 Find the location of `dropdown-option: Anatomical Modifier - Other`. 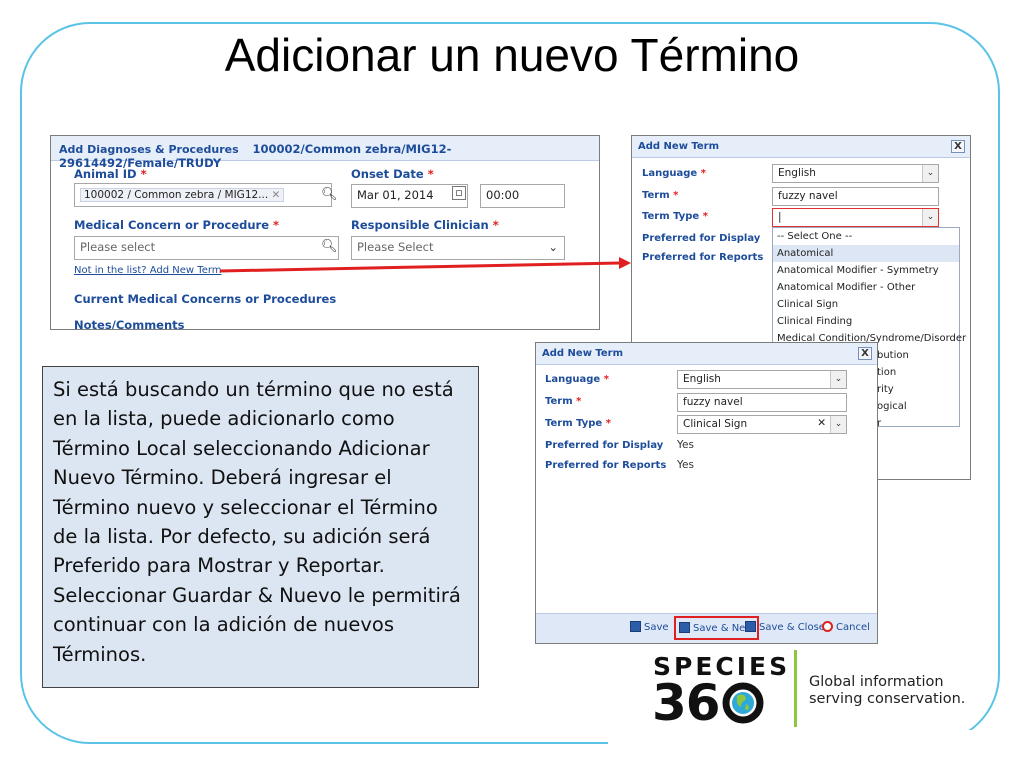

dropdown-option: Anatomical Modifier - Other is located at coordinates (866, 287).